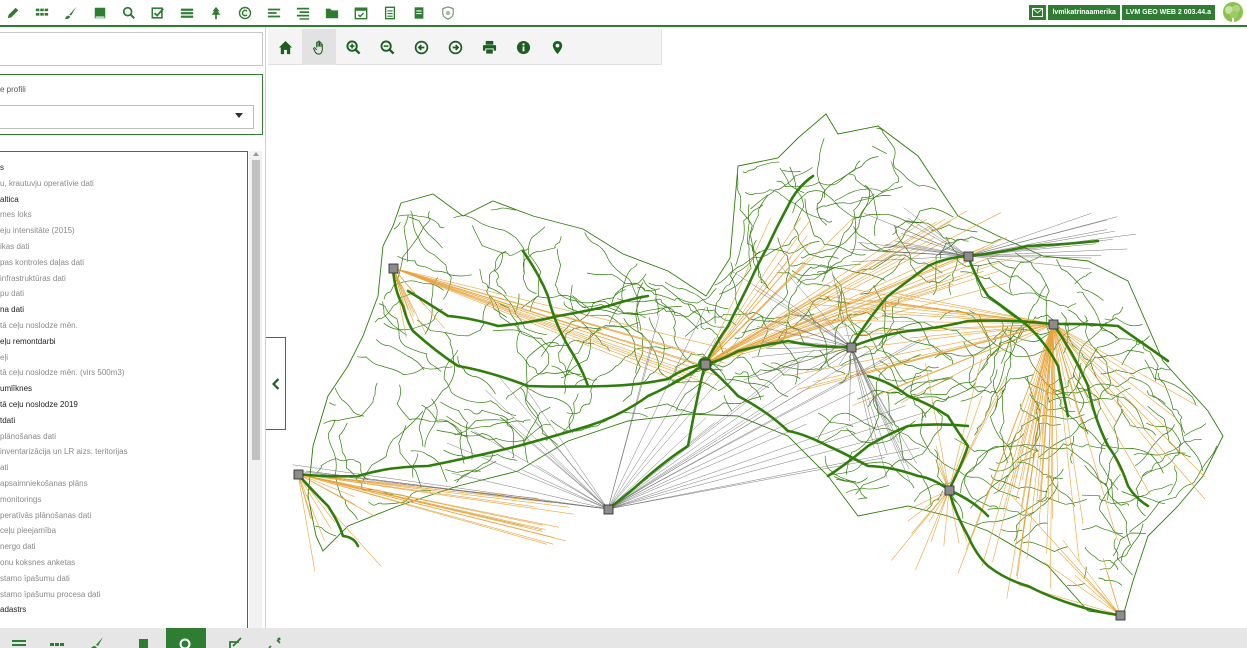 The height and width of the screenshot is (648, 1247). What do you see at coordinates (123, 168) in the screenshot?
I see `layer-item: s` at bounding box center [123, 168].